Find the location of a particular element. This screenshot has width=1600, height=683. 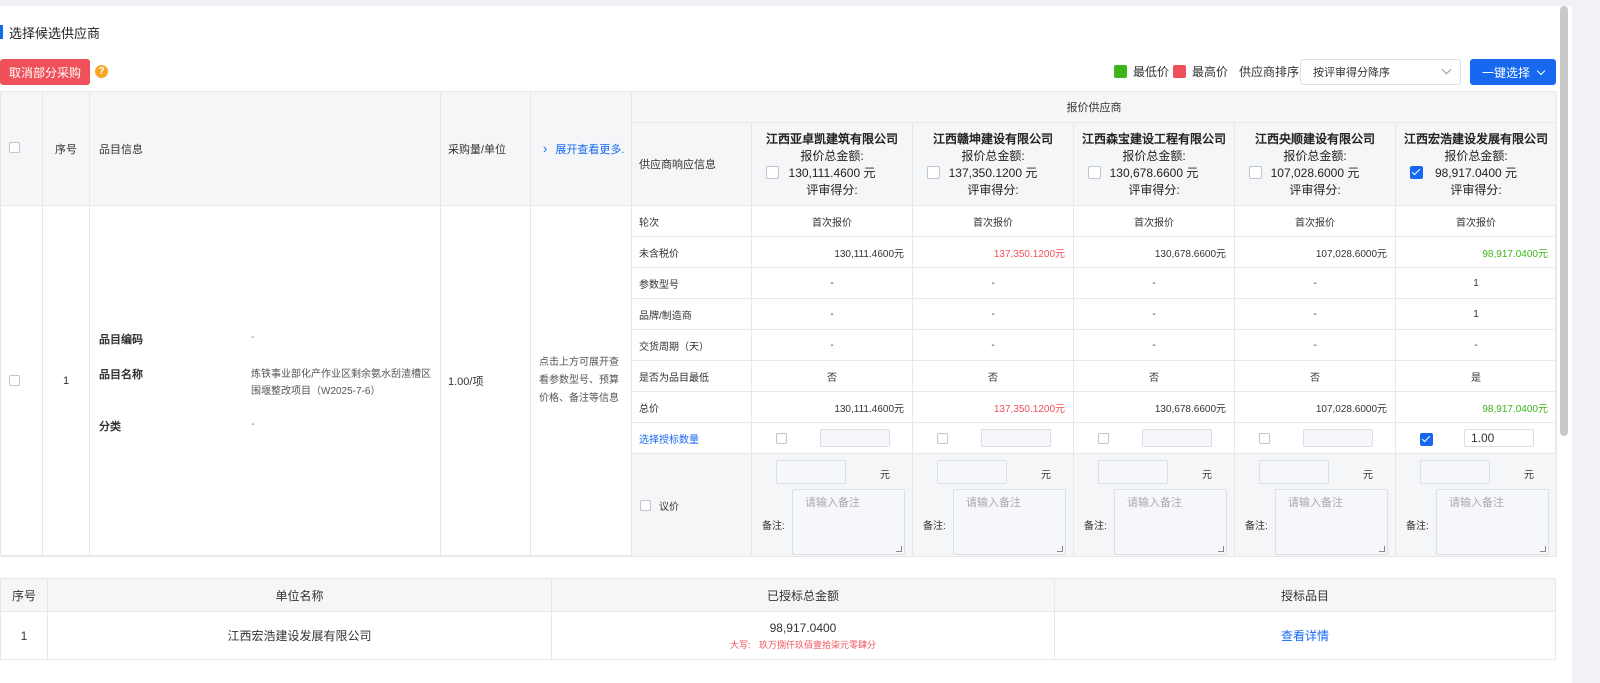

summary-header-seq: 序号 is located at coordinates (24, 595).